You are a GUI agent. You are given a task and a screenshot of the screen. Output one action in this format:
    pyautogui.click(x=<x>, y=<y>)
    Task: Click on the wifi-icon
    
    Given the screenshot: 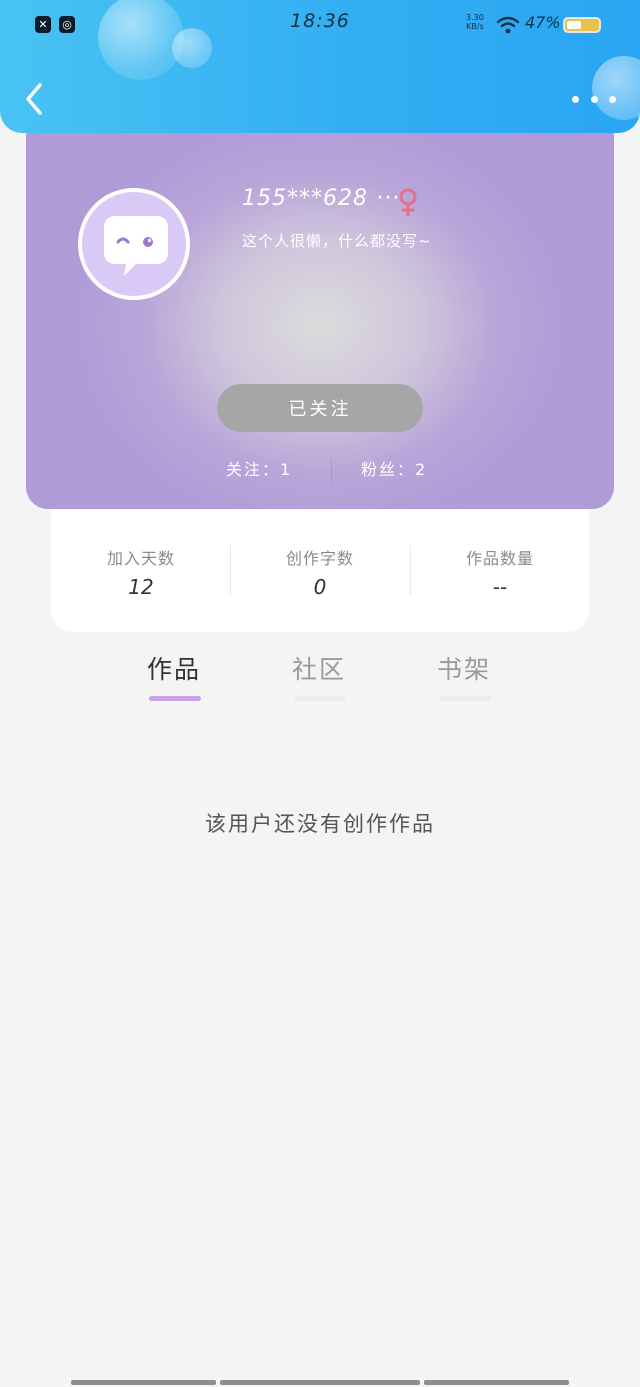 What is the action you would take?
    pyautogui.click(x=508, y=25)
    